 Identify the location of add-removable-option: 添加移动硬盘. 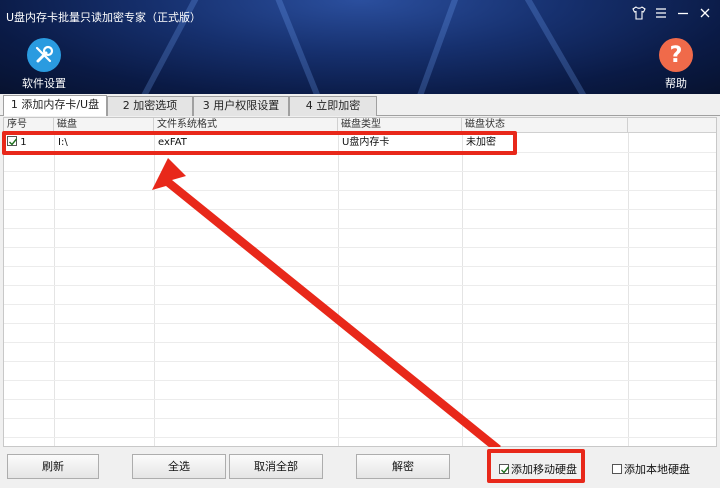
(538, 469).